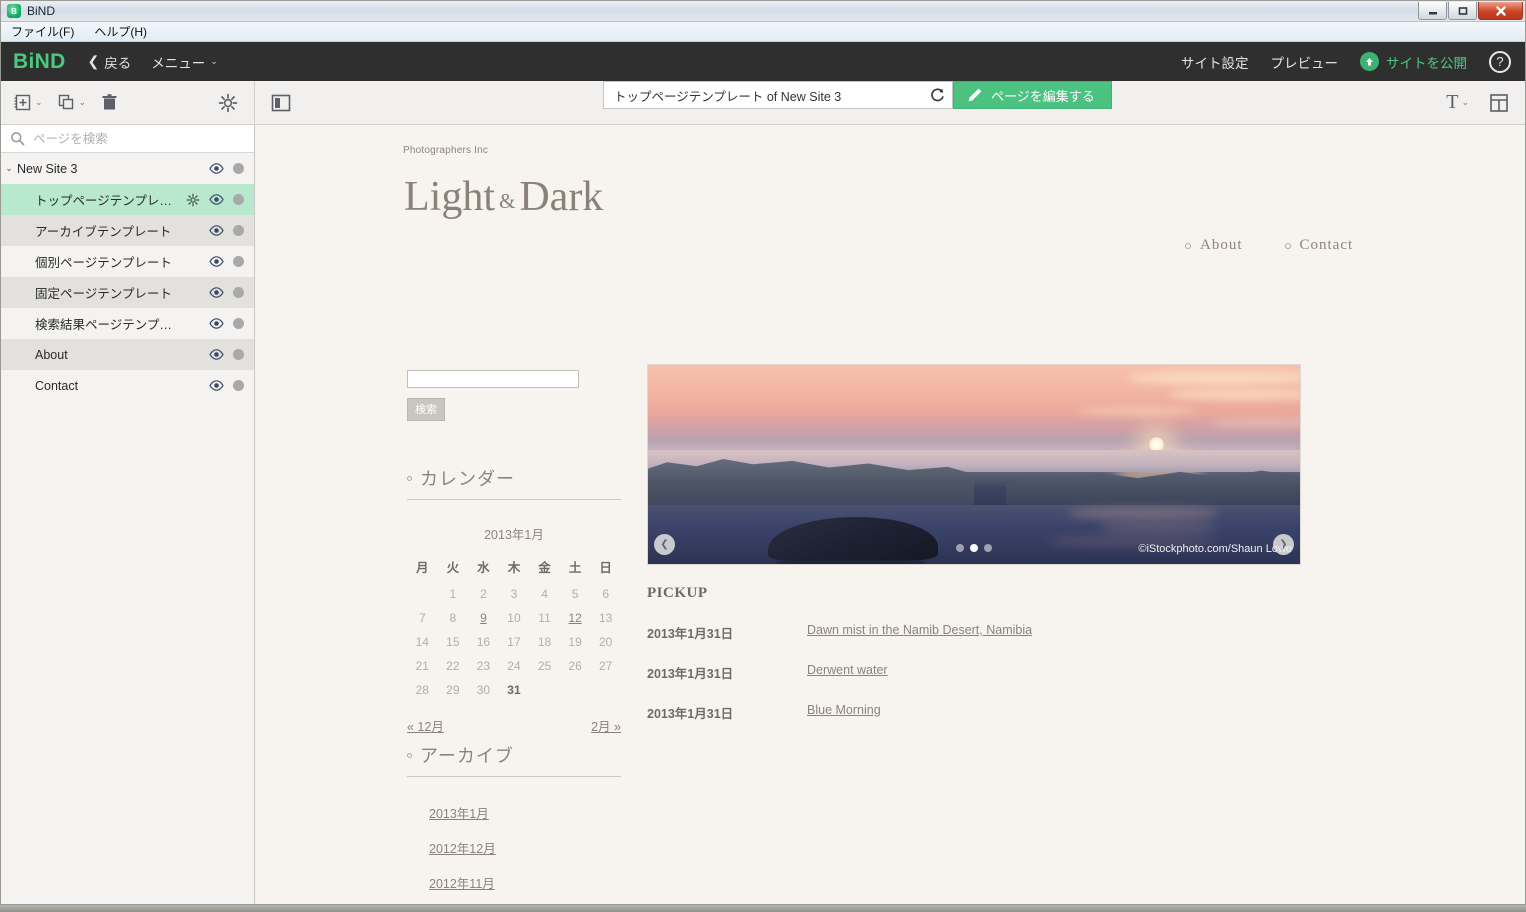 The width and height of the screenshot is (1526, 912). Describe the element at coordinates (120, 31) in the screenshot. I see `menu-item-help: ヘルプ(H)` at that location.